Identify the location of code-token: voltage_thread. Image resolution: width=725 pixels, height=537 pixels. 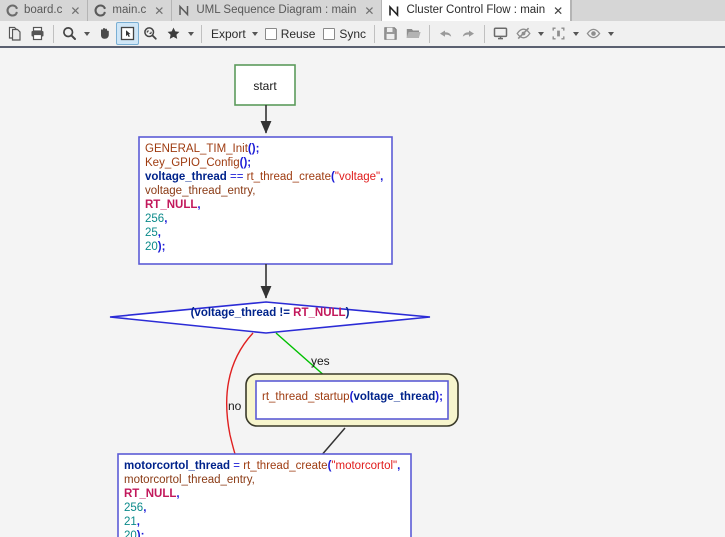
(394, 397).